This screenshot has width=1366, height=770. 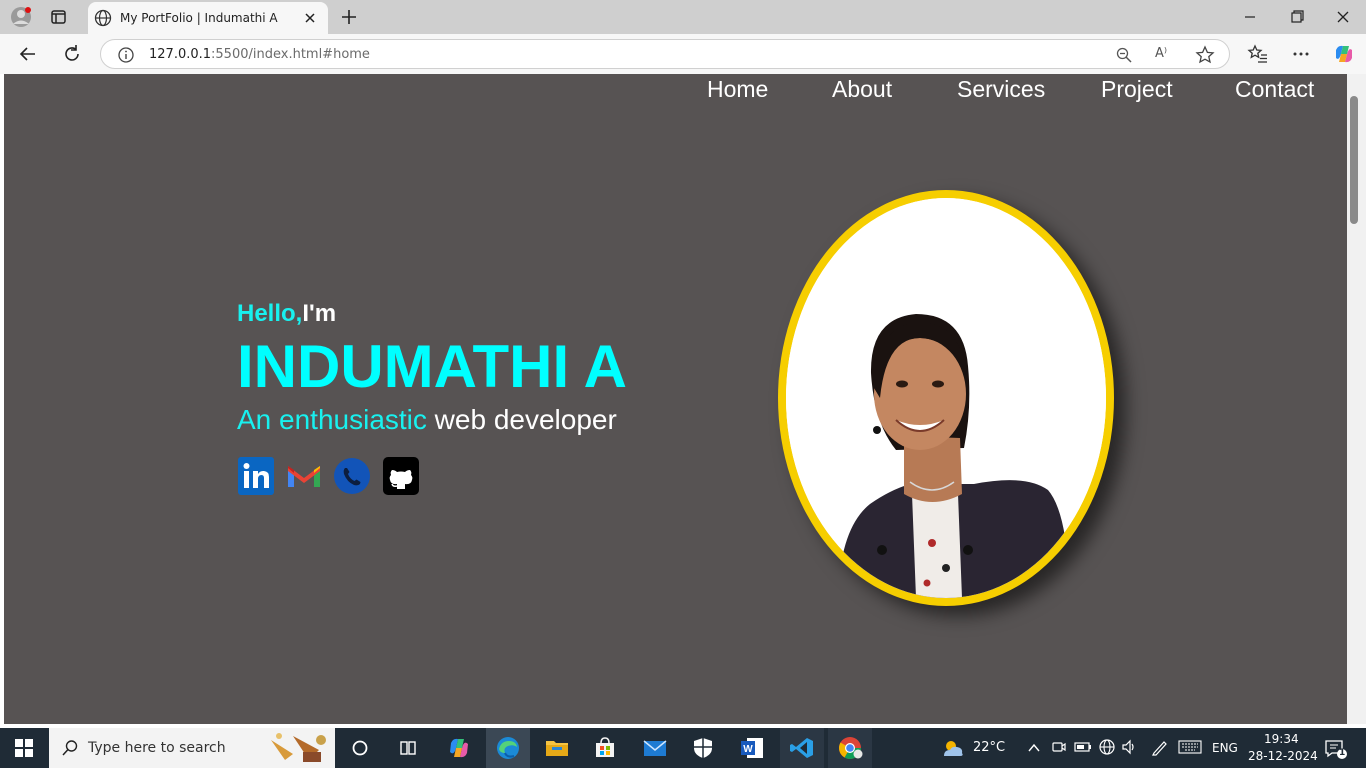 I want to click on active-tab: My PortFolio | Indumathi A, so click(x=208, y=18).